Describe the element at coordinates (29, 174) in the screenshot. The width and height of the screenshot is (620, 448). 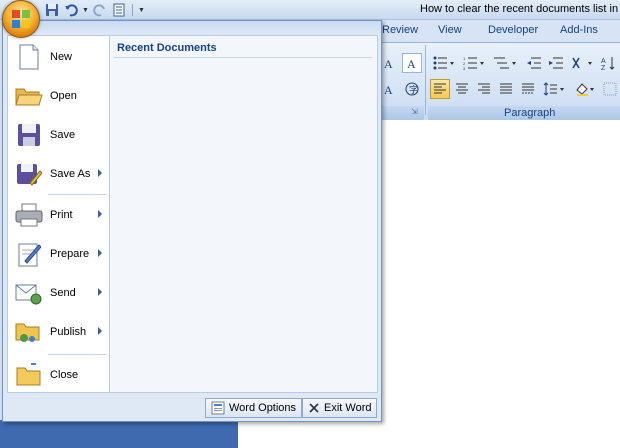
I see `save-as-icon` at that location.